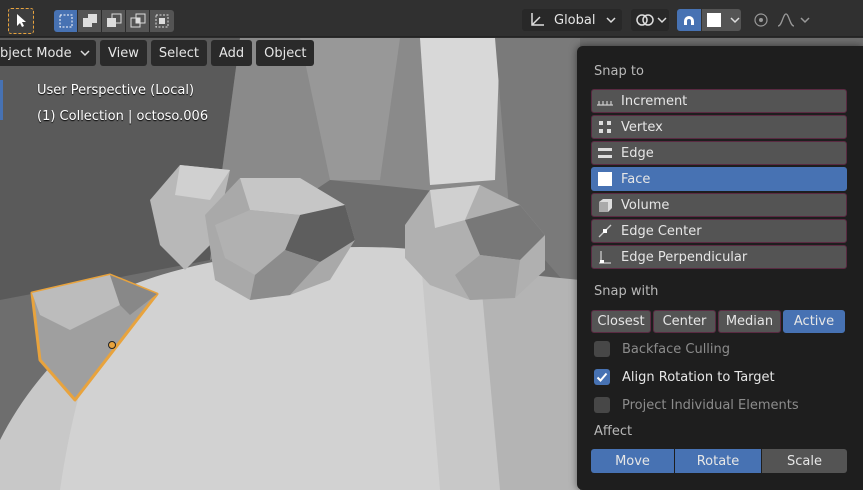 The width and height of the screenshot is (863, 490). Describe the element at coordinates (605, 127) in the screenshot. I see `vertex-icon` at that location.